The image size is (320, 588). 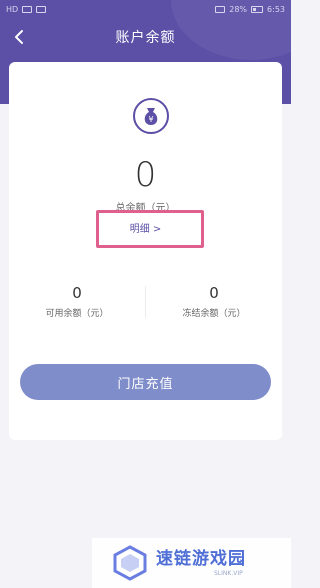 What do you see at coordinates (145, 175) in the screenshot?
I see `total-balance-amount: 0` at bounding box center [145, 175].